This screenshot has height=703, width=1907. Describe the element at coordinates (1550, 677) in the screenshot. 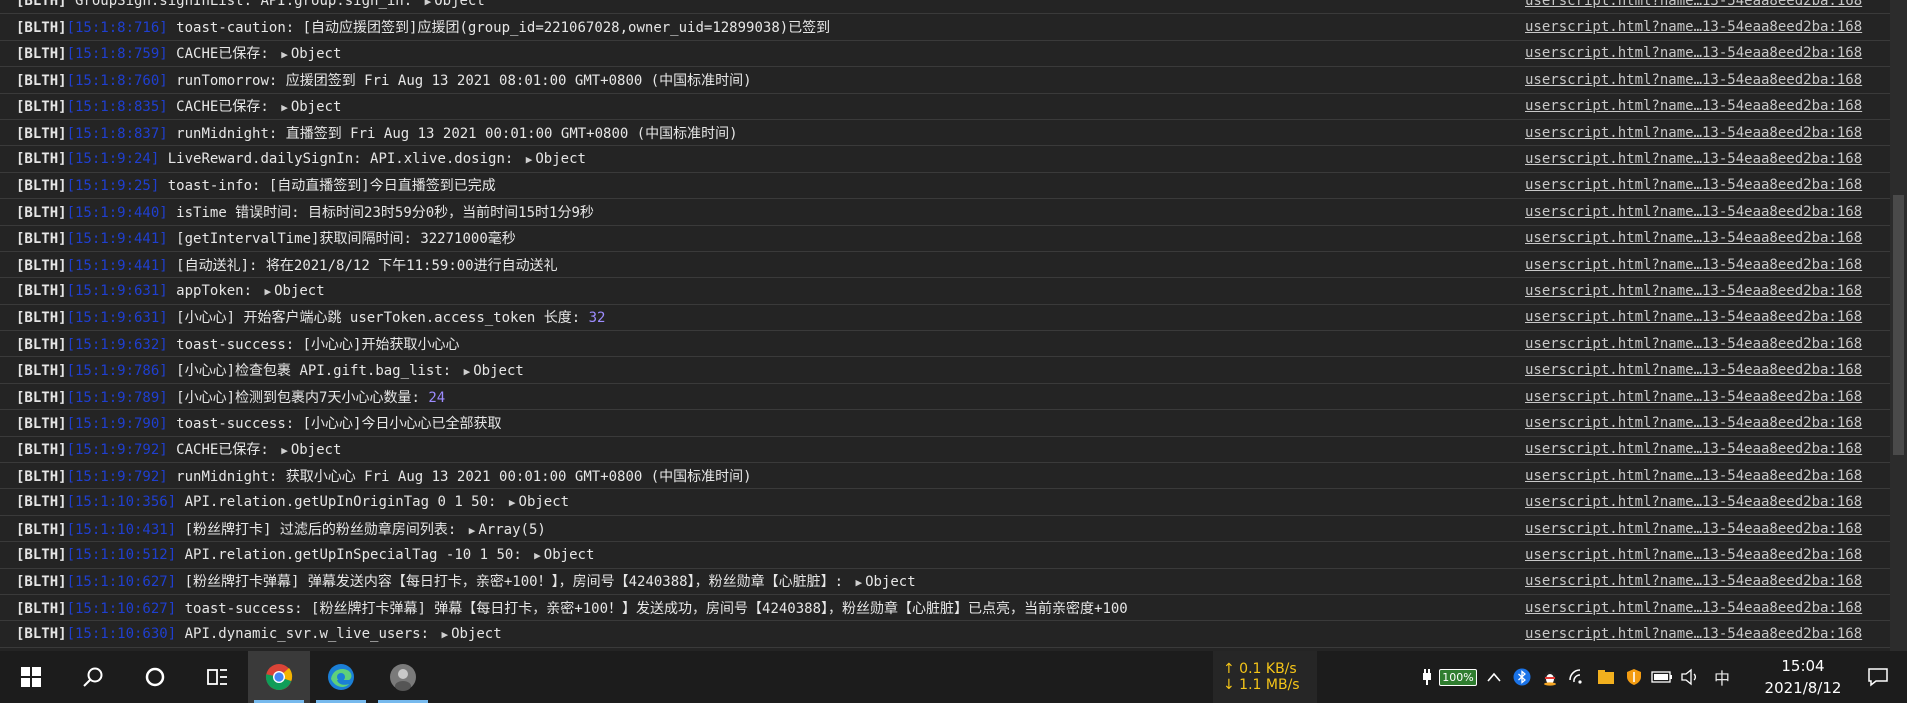

I see `qq-penguin-icon` at that location.